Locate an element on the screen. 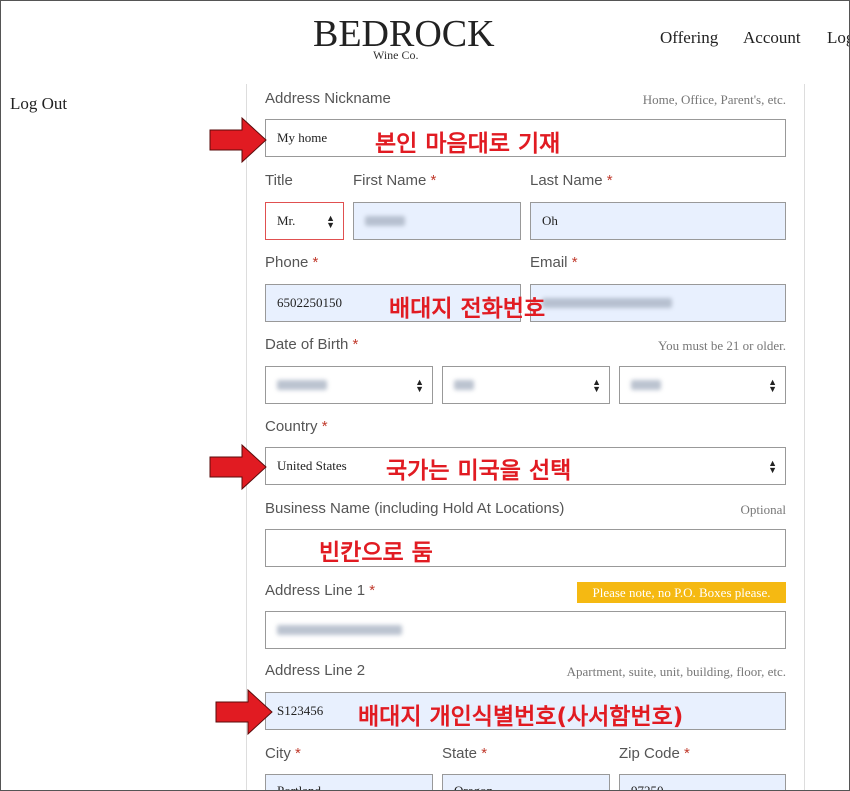 This screenshot has width=850, height=791. city-input: Portland is located at coordinates (349, 782).